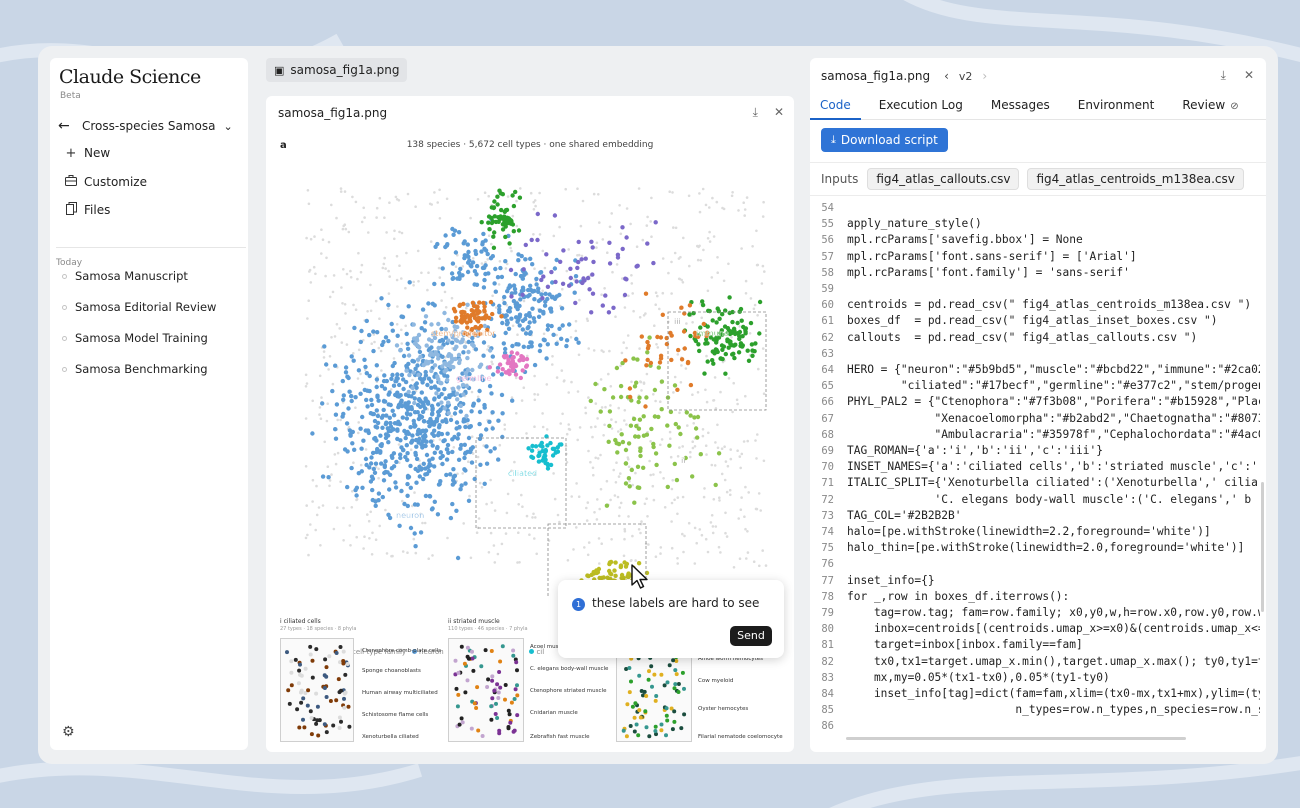  I want to click on download-script-button: ⤓ Download script, so click(884, 140).